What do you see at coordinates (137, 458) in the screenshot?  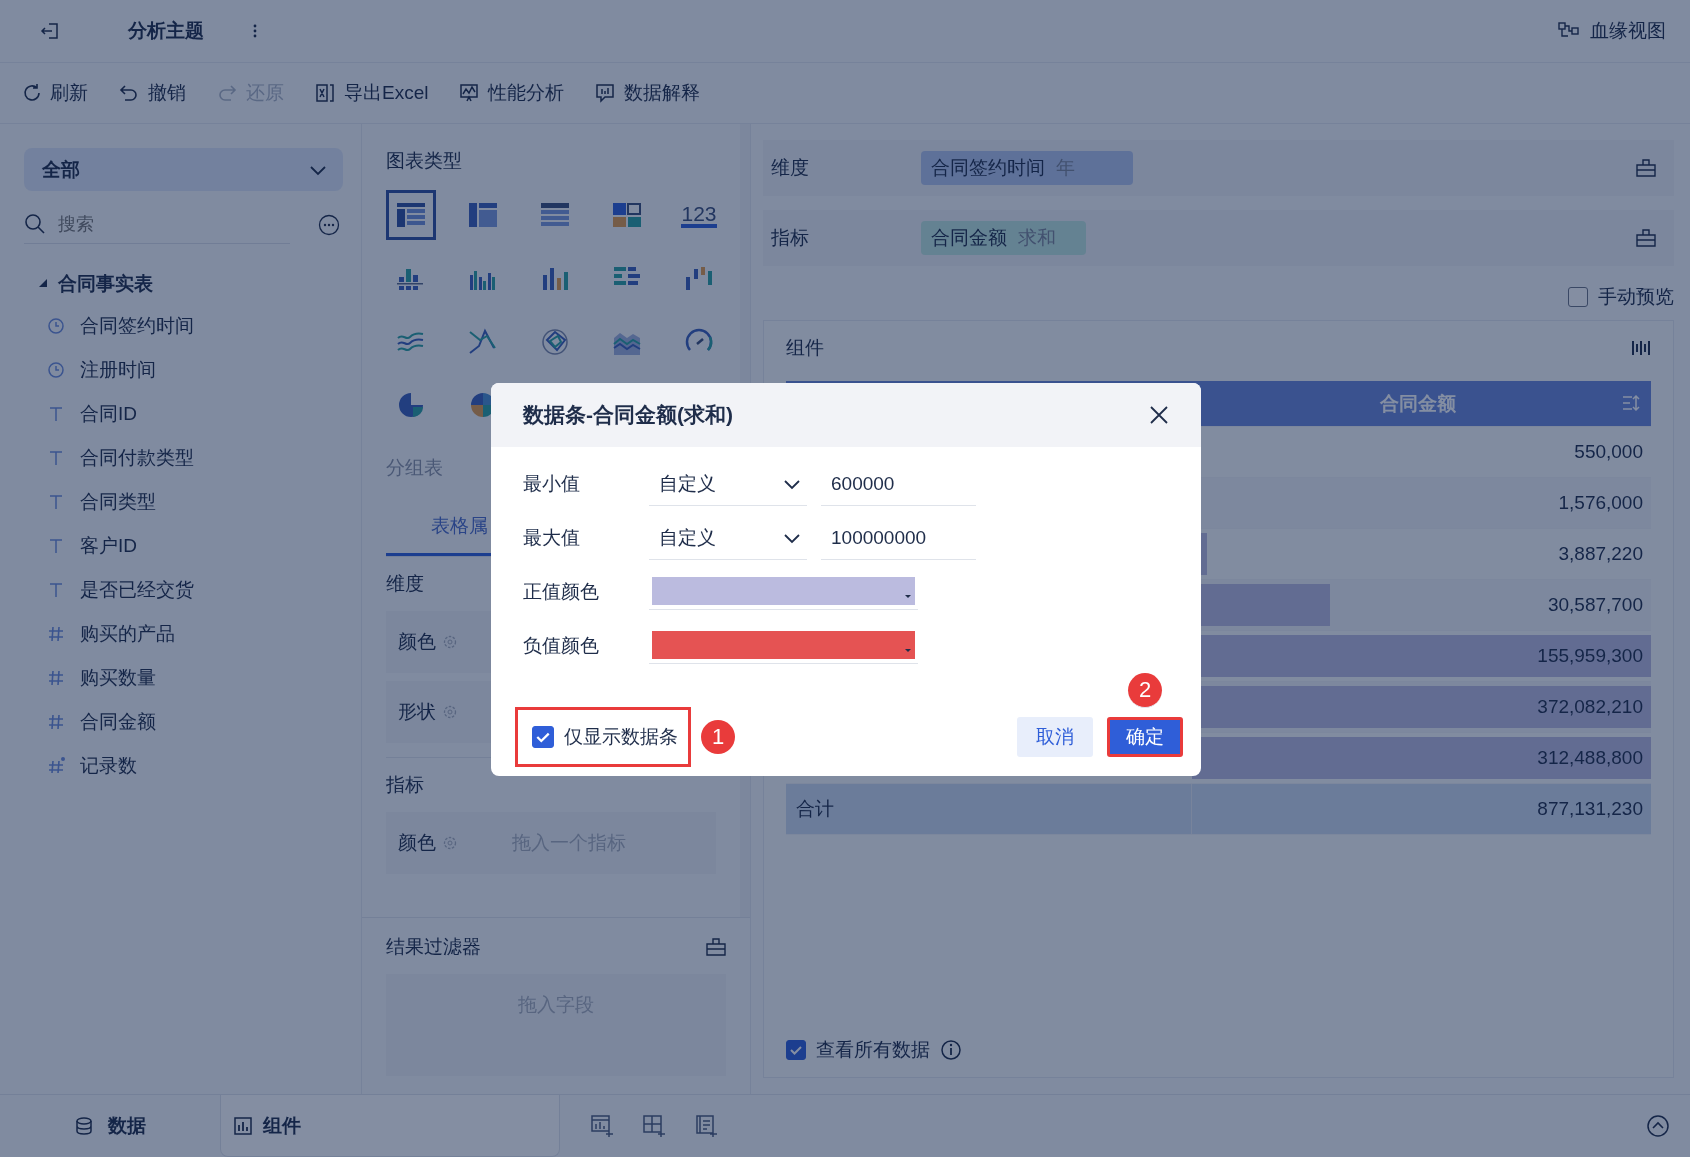 I see `field-item: 合同付款类型` at bounding box center [137, 458].